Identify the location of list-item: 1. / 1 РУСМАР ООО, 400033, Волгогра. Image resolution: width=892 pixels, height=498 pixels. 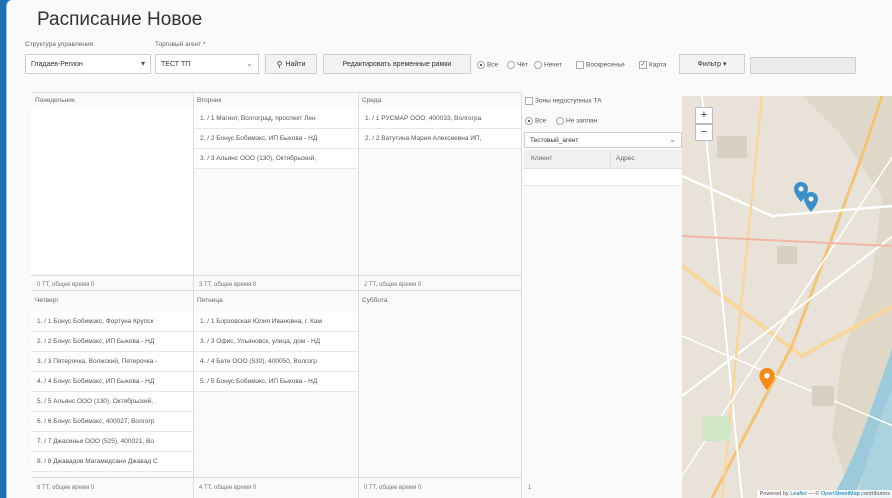
(440, 119).